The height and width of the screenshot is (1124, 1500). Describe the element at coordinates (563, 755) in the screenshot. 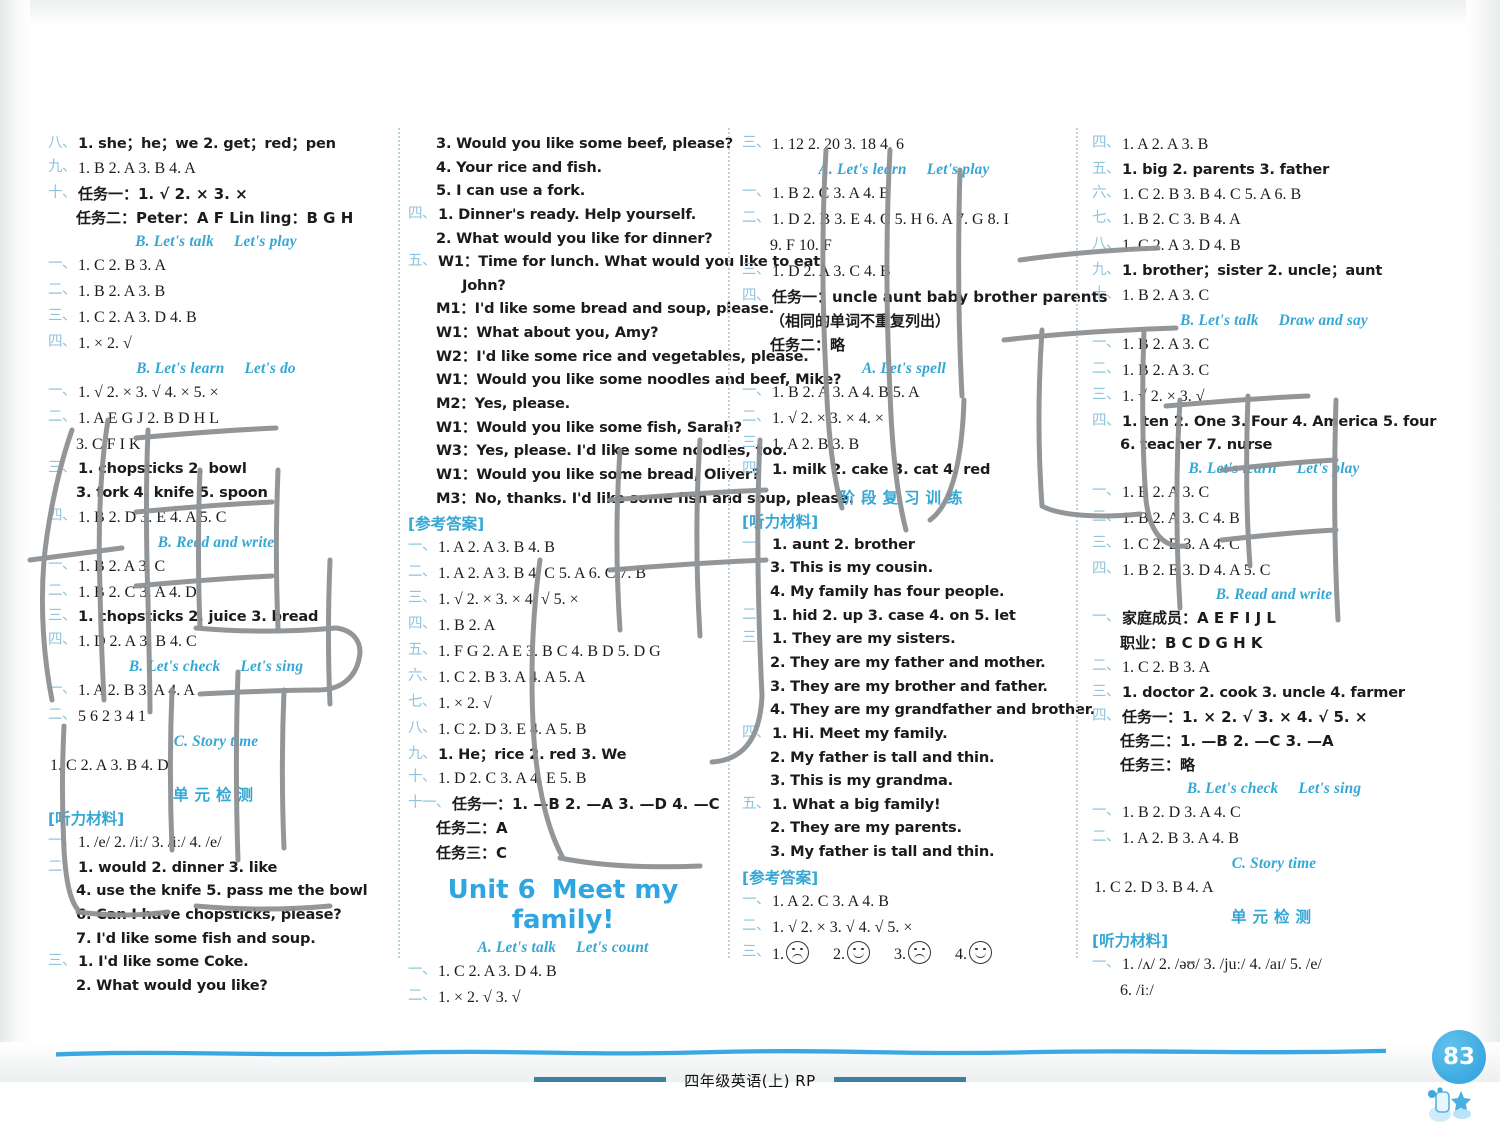

I see `answer-row: 九、 1. He；rice 2. red 3. We` at that location.